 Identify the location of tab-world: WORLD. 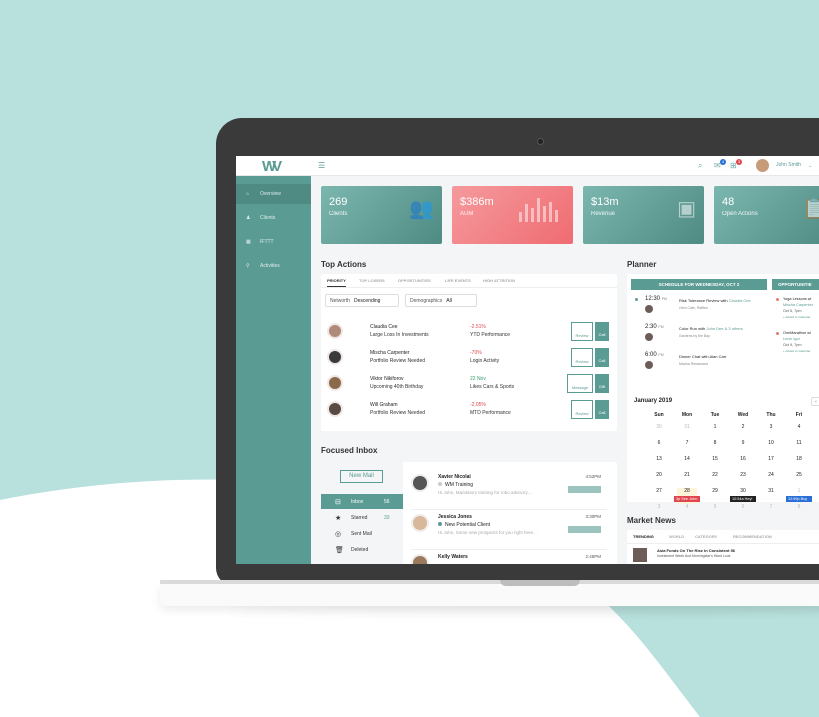
(676, 536).